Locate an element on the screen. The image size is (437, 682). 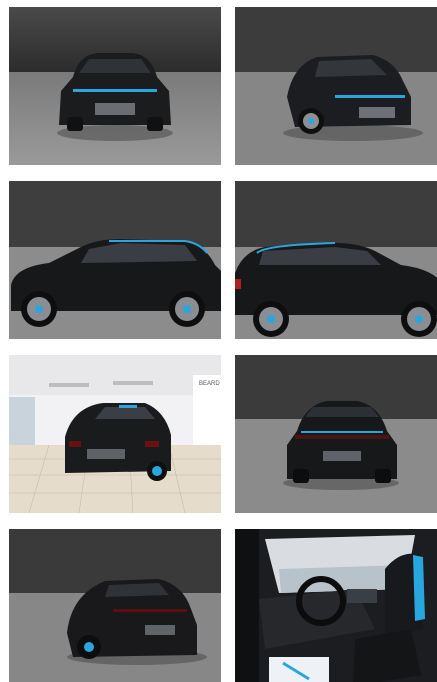
car-rear-angle-image is located at coordinates (115, 605).